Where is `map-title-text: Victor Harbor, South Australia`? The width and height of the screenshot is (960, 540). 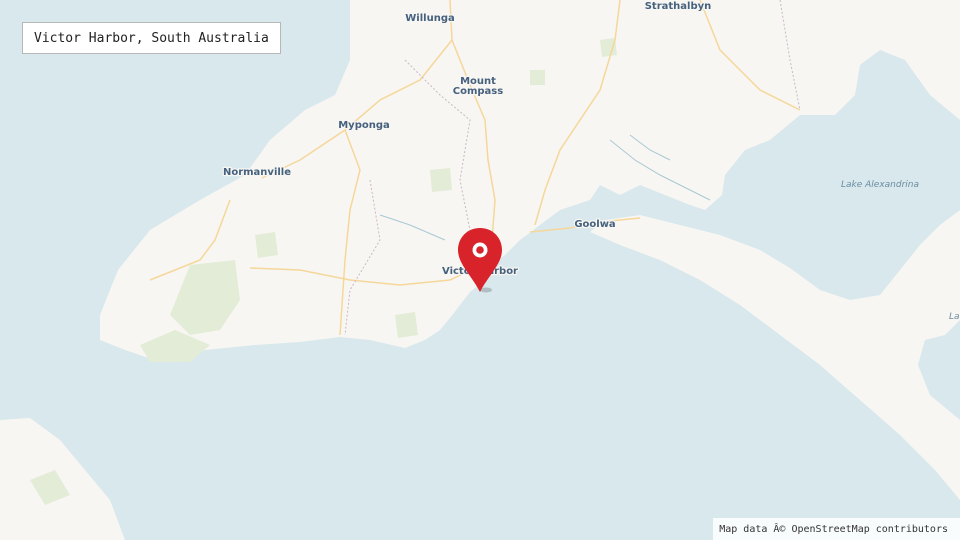 map-title-text: Victor Harbor, South Australia is located at coordinates (151, 38).